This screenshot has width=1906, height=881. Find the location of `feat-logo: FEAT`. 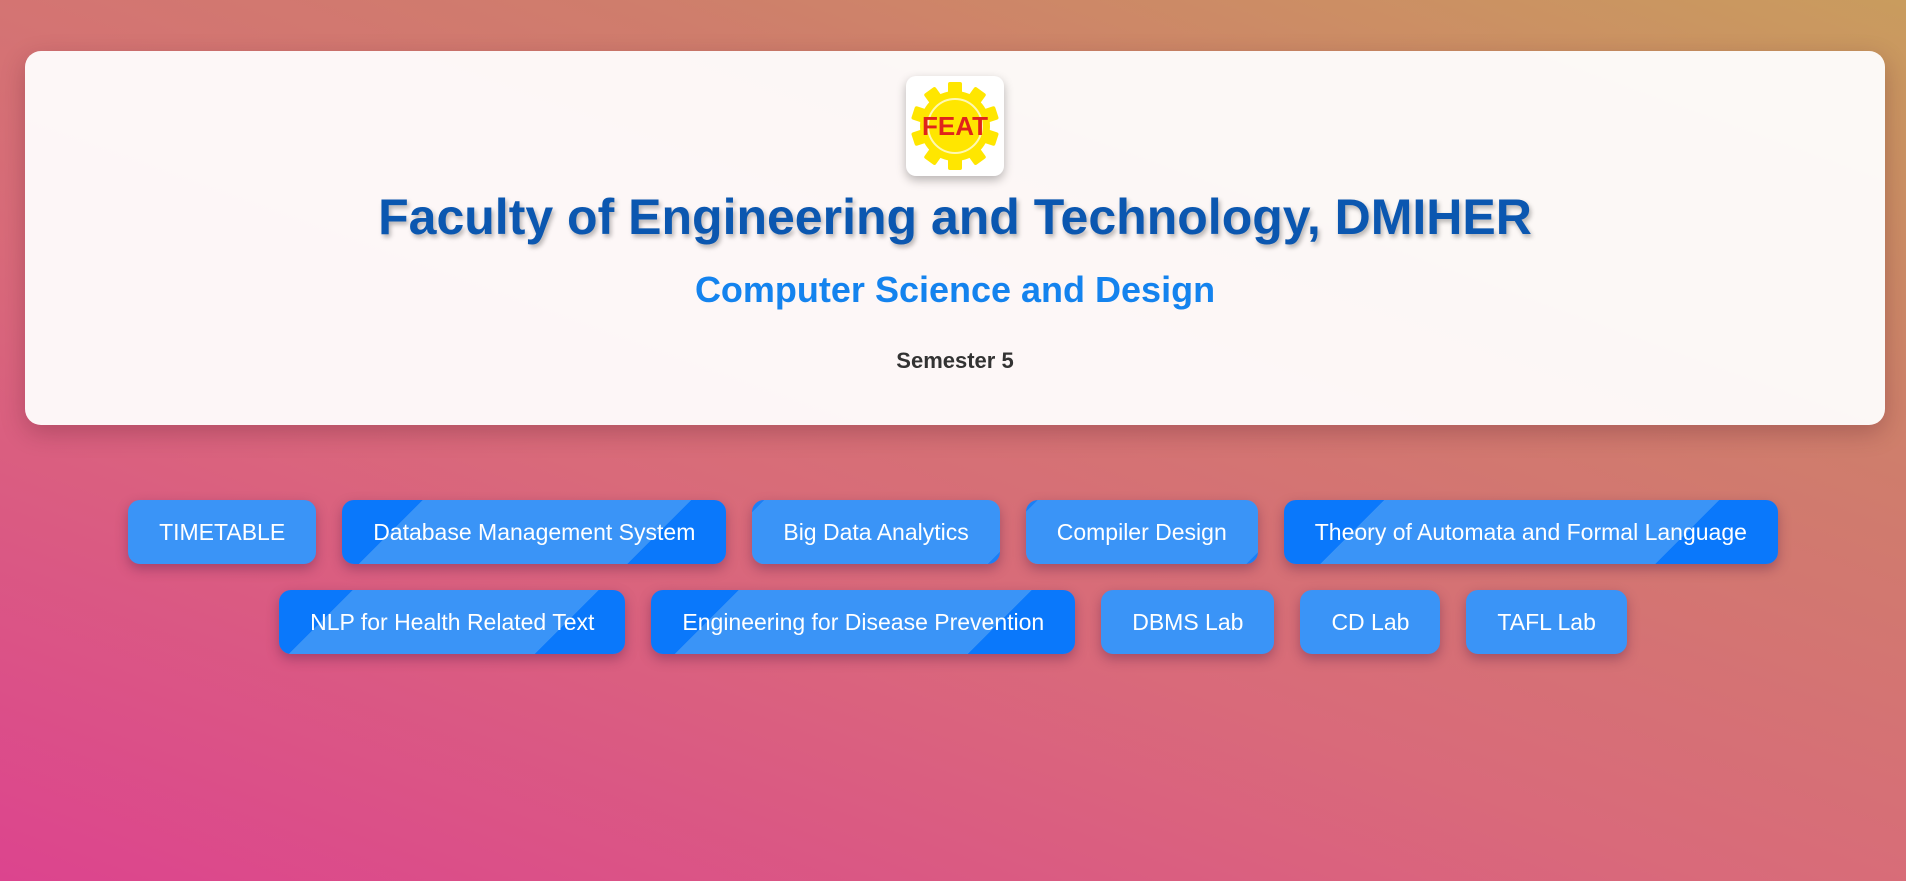

feat-logo: FEAT is located at coordinates (955, 126).